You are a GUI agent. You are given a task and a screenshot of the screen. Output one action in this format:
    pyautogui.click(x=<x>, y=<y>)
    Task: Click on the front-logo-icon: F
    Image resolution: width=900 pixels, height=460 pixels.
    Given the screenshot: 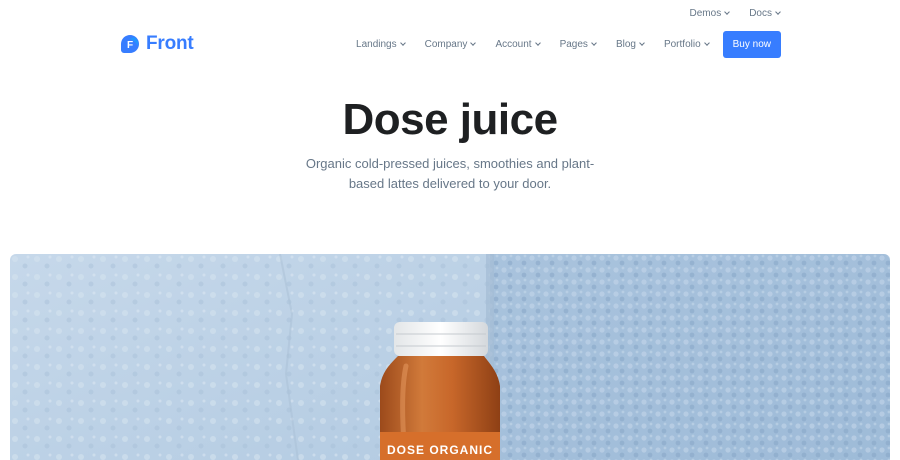 What is the action you would take?
    pyautogui.click(x=130, y=44)
    